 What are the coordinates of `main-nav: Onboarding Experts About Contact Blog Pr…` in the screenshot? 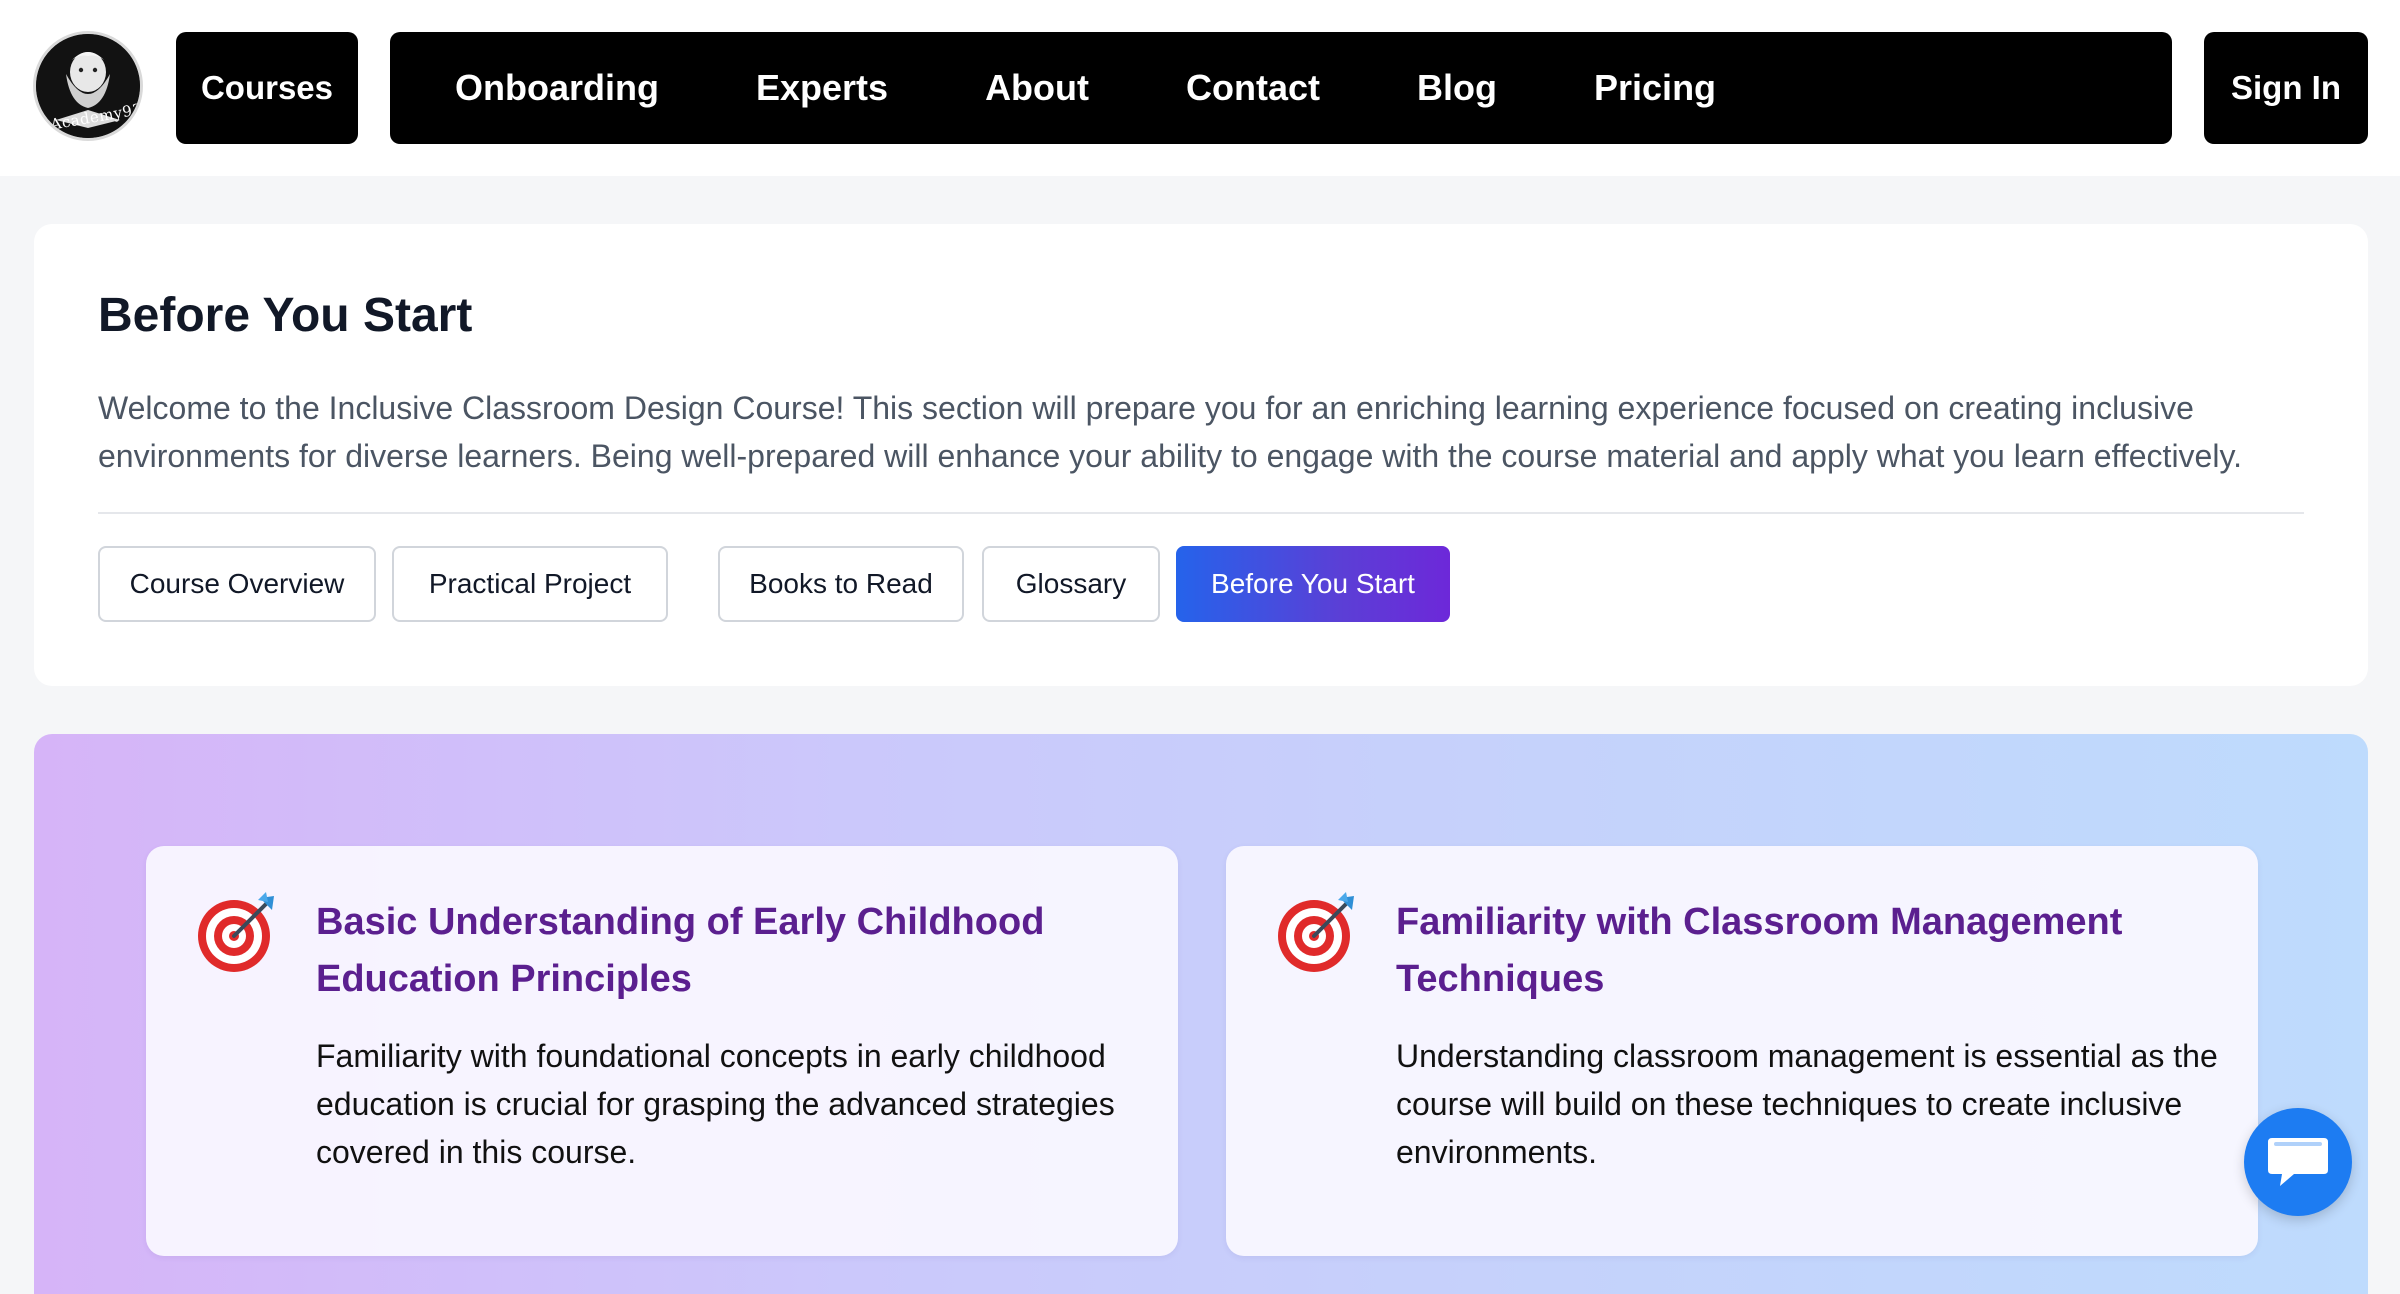 It's located at (1281, 88).